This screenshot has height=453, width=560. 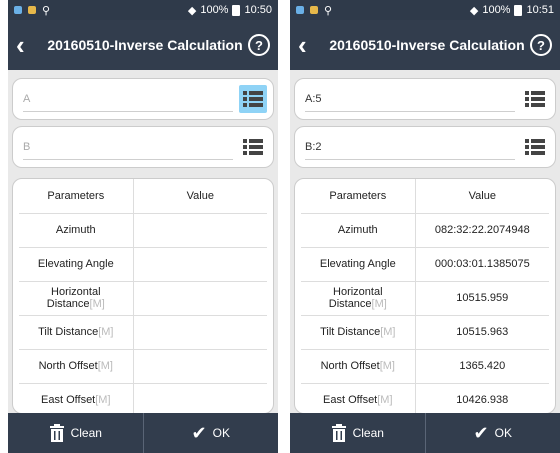 I want to click on point-a-input: A, so click(x=128, y=99).